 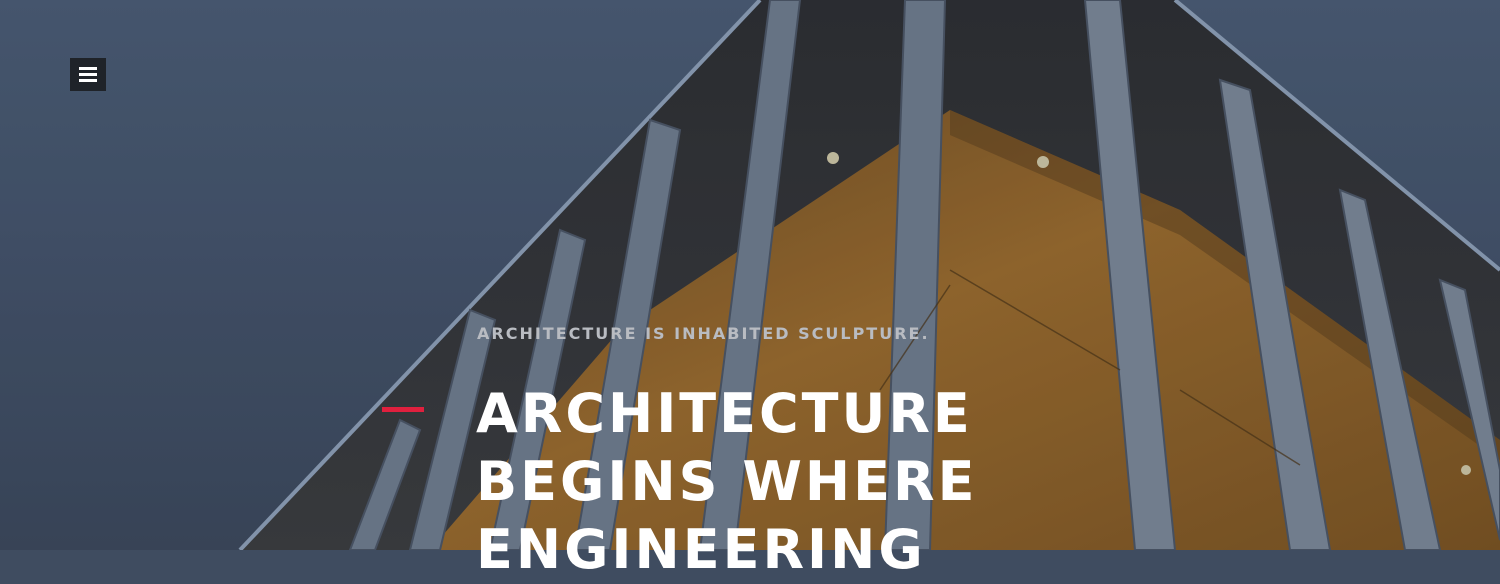 What do you see at coordinates (727, 481) in the screenshot?
I see `headline-line-2: BEGINS WHERE` at bounding box center [727, 481].